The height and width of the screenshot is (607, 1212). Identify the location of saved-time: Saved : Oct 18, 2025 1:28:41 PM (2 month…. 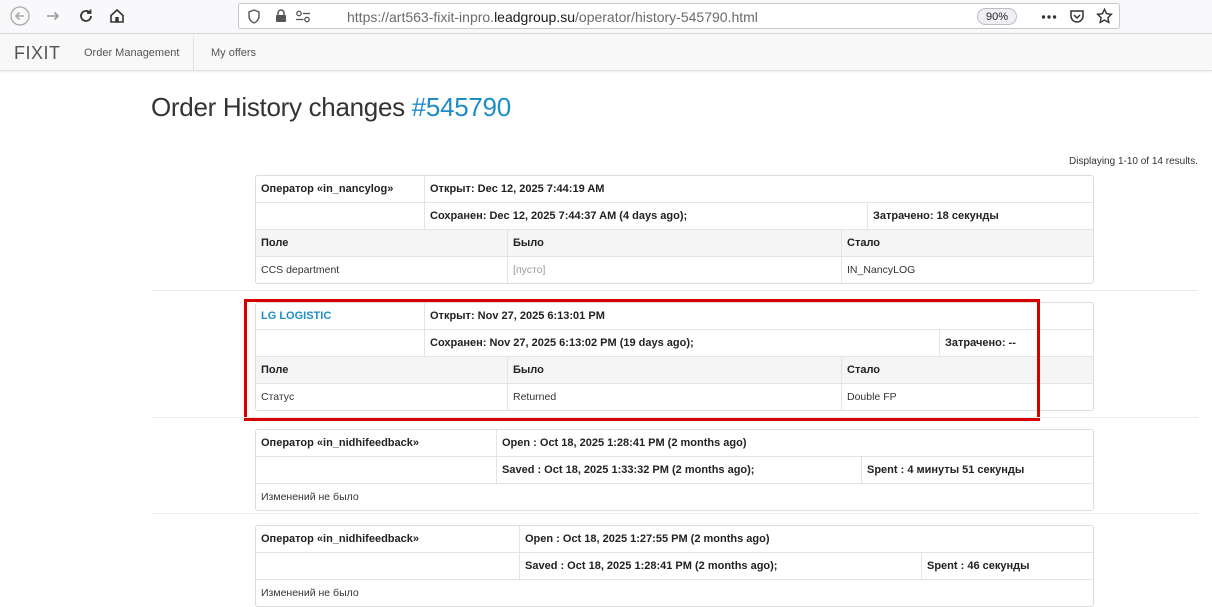
(720, 566).